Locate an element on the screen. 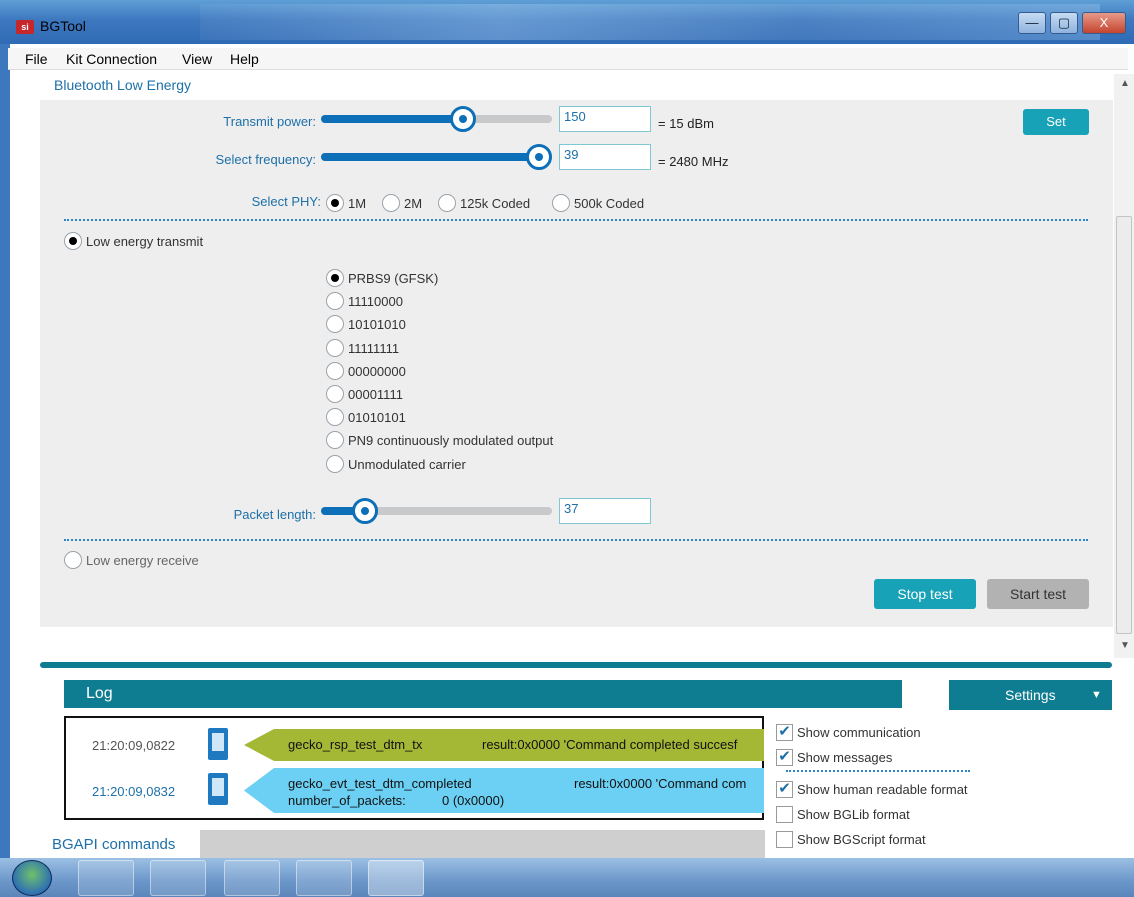 The image size is (1134, 897). pattern-label: 00000000 is located at coordinates (377, 371).